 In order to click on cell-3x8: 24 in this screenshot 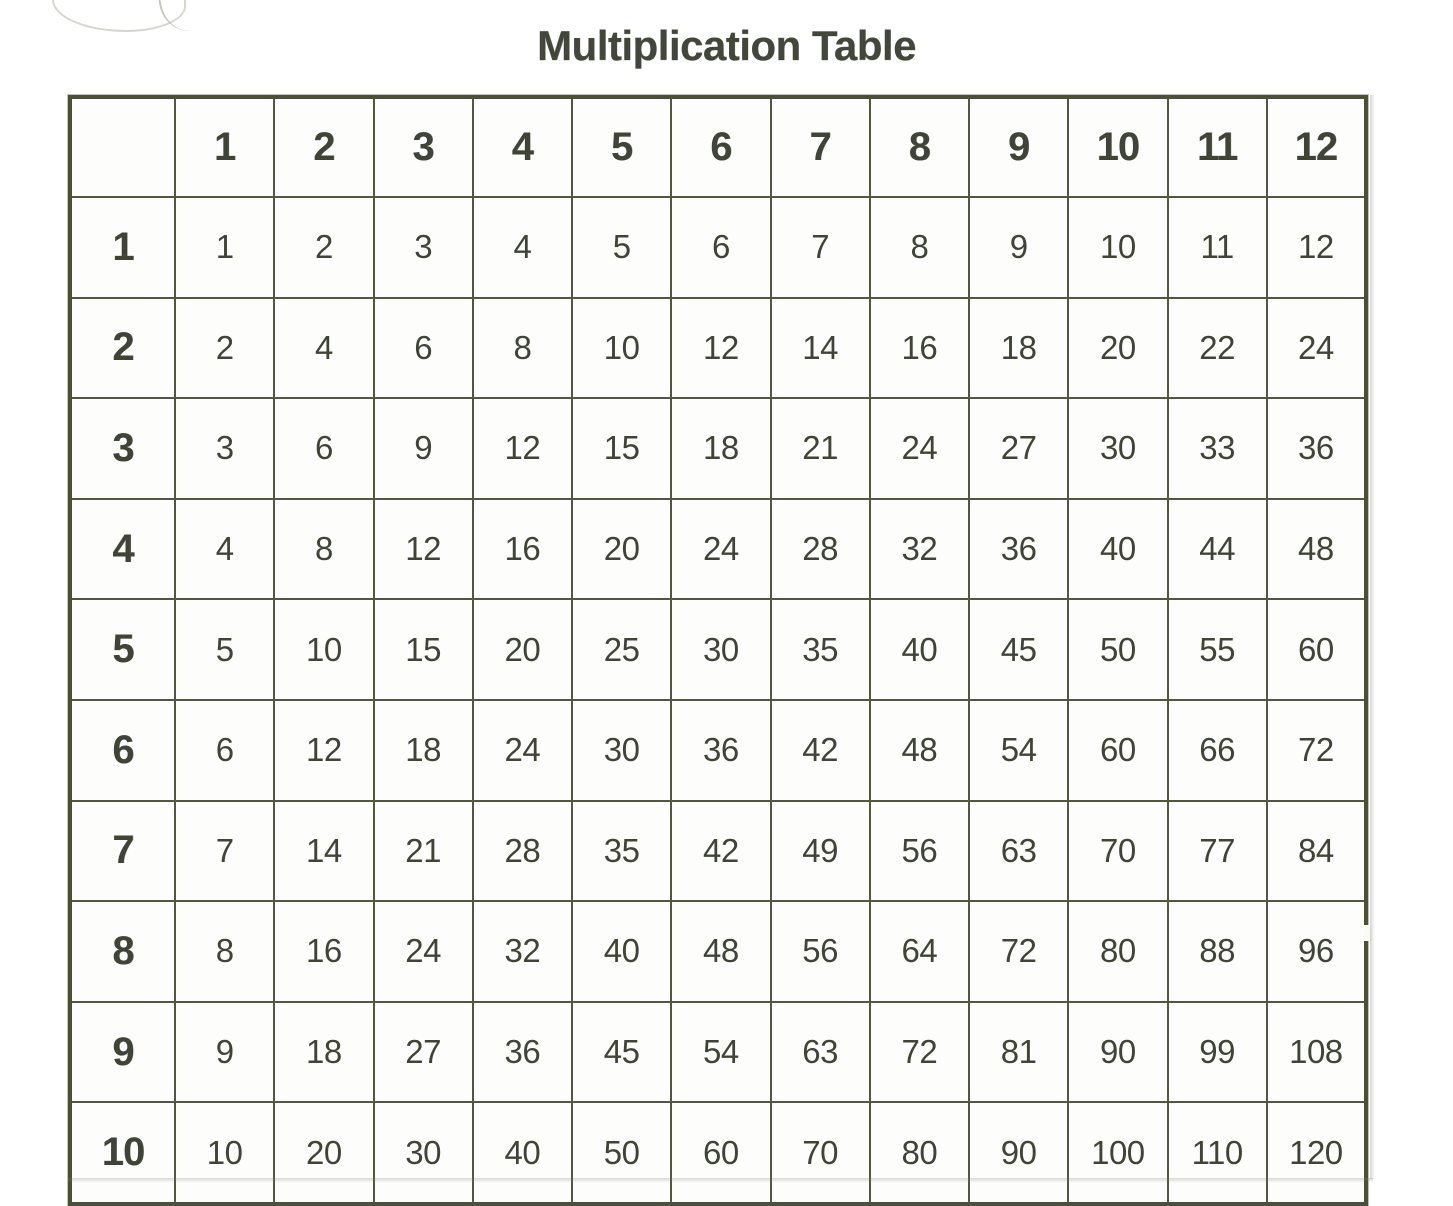, I will do `click(919, 448)`.